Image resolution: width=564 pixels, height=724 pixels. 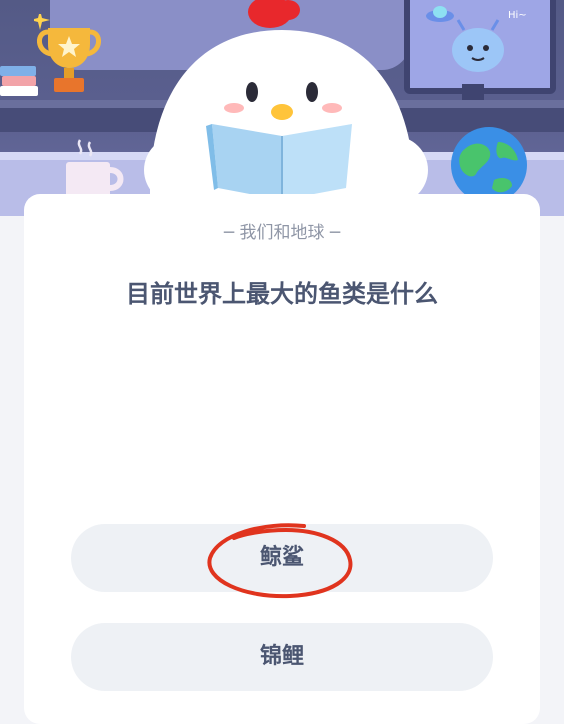 I want to click on trophy-icon, so click(x=67, y=53).